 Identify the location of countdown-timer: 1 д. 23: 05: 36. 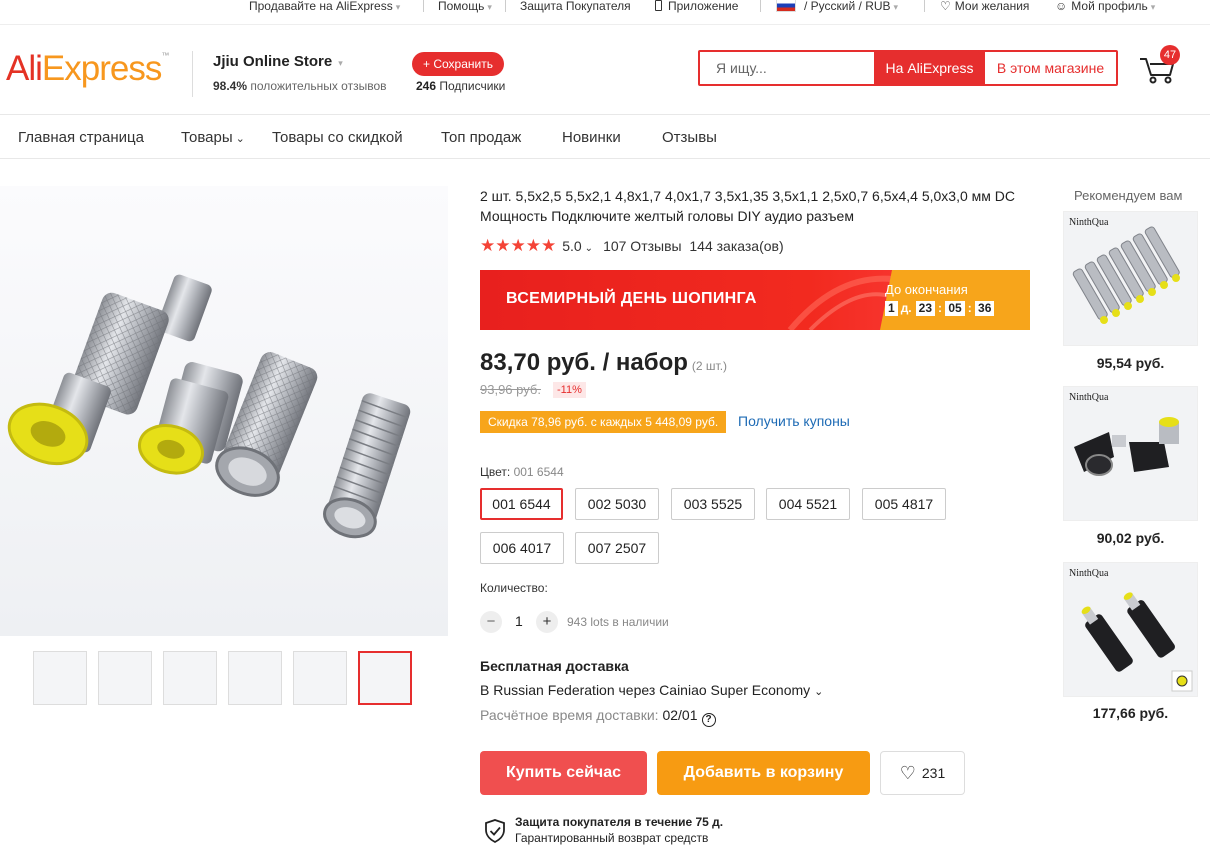
(941, 308).